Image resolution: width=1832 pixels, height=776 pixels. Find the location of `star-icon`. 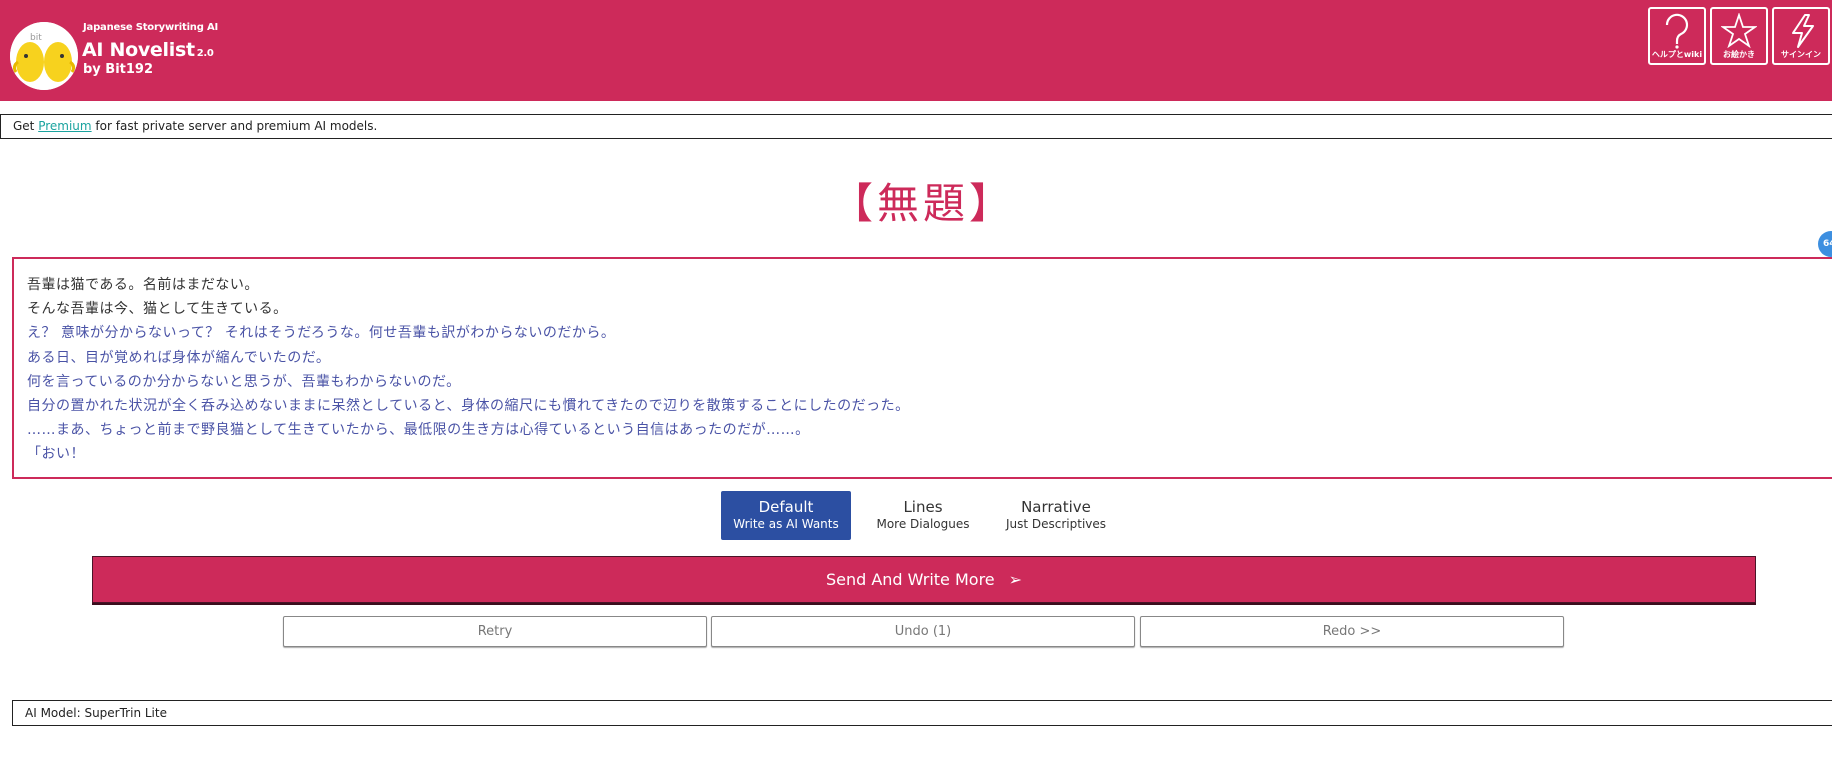

star-icon is located at coordinates (1739, 31).